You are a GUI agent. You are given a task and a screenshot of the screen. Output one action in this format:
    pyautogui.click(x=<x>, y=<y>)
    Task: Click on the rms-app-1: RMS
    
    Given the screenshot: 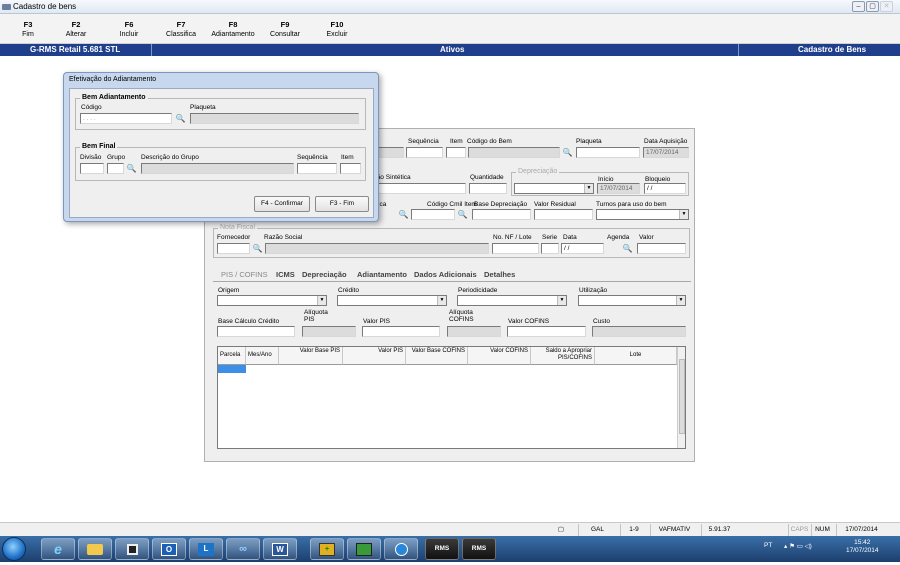 What is the action you would take?
    pyautogui.click(x=442, y=549)
    